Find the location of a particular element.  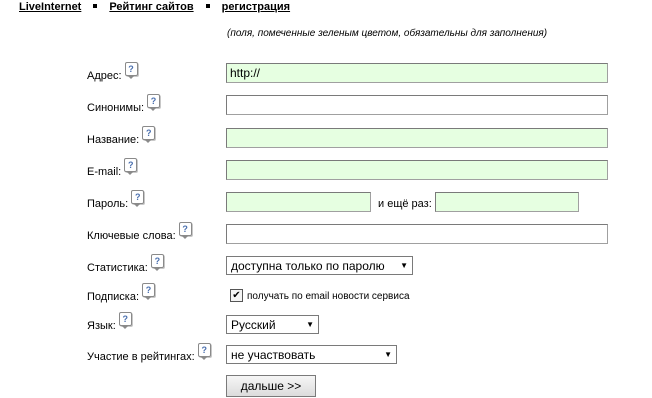

stats-label-group: Статистика: ? is located at coordinates (125, 264).